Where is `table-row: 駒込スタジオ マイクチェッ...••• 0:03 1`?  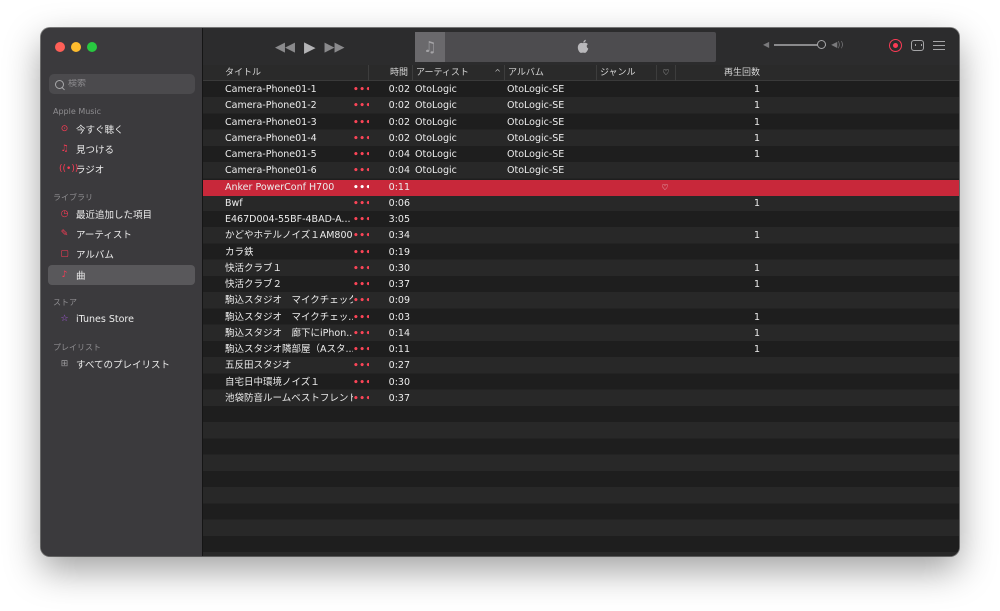 table-row: 駒込スタジオ マイクチェッ...••• 0:03 1 is located at coordinates (581, 318).